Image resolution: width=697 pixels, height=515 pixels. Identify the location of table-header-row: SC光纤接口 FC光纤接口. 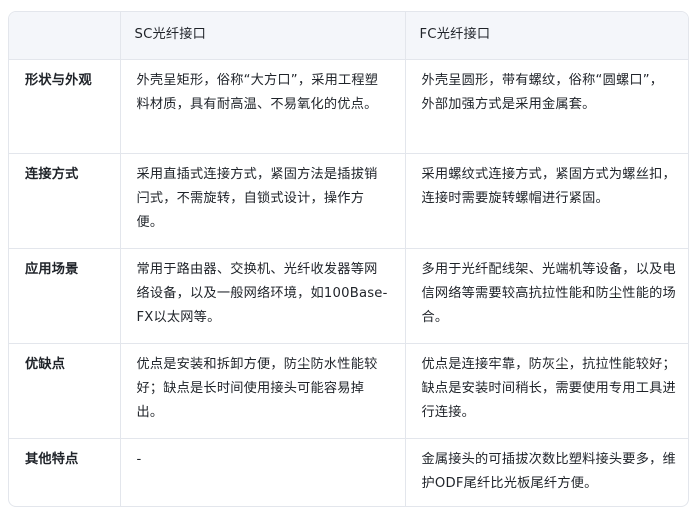
(348, 36).